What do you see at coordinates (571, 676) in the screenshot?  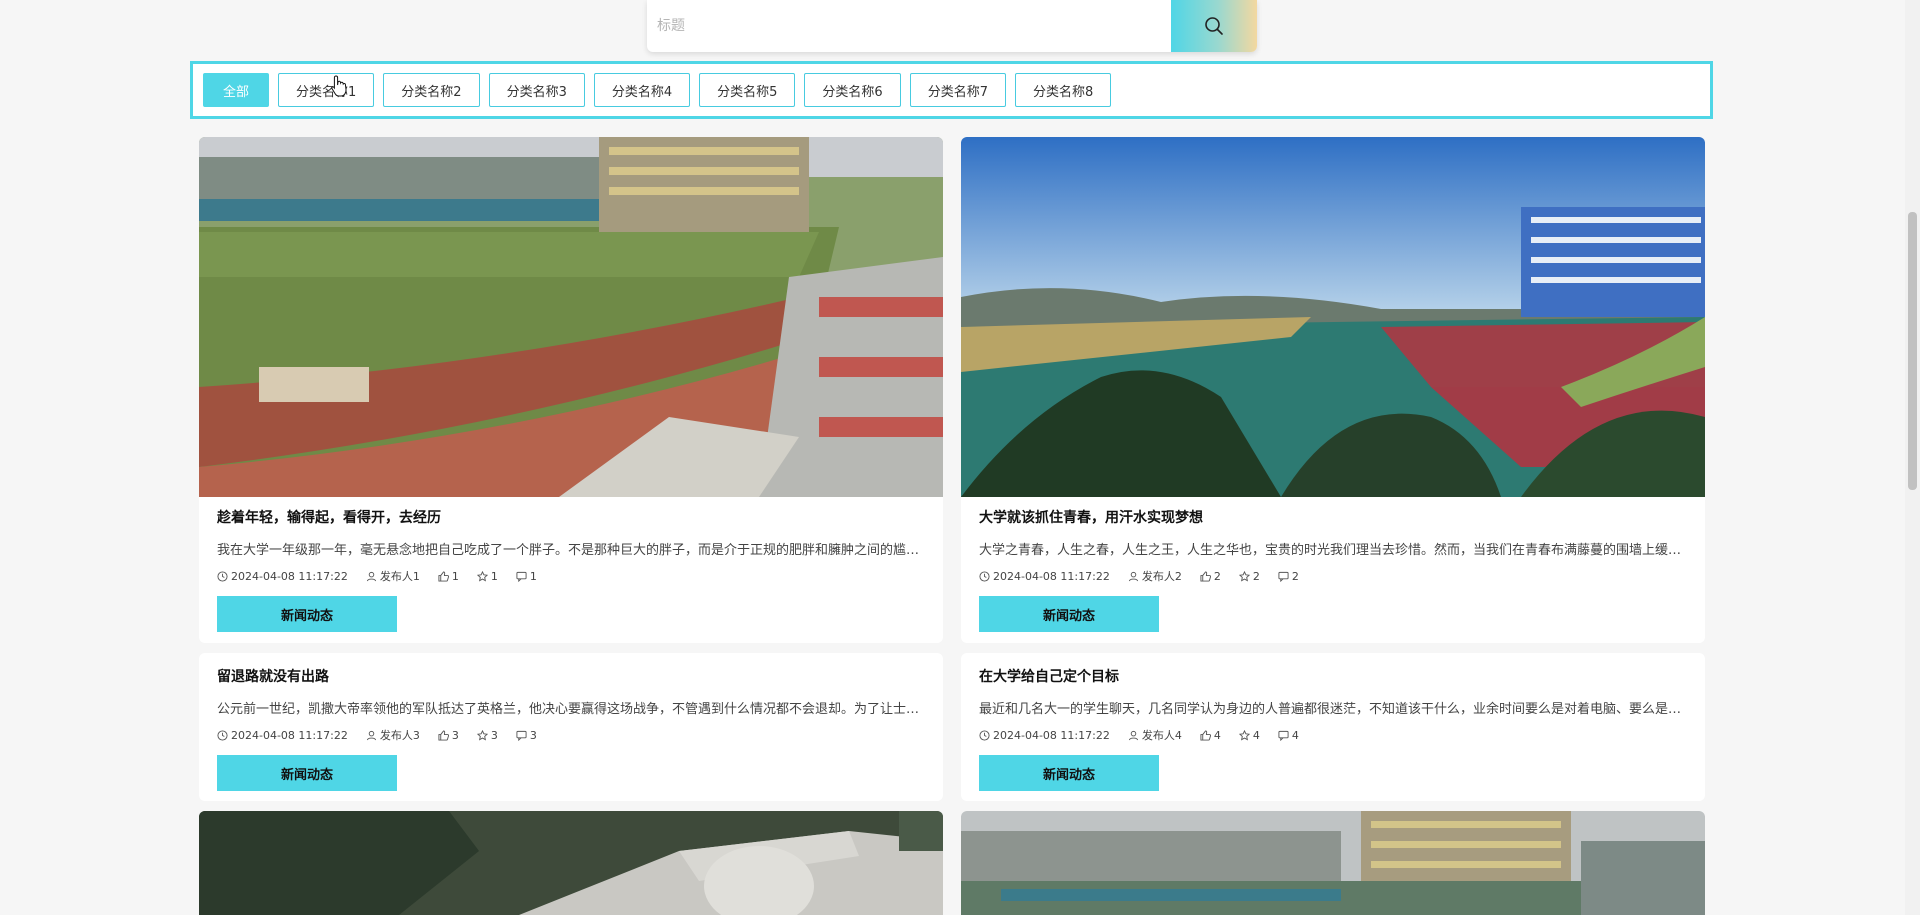 I see `card-title: 留退路就没有出路` at bounding box center [571, 676].